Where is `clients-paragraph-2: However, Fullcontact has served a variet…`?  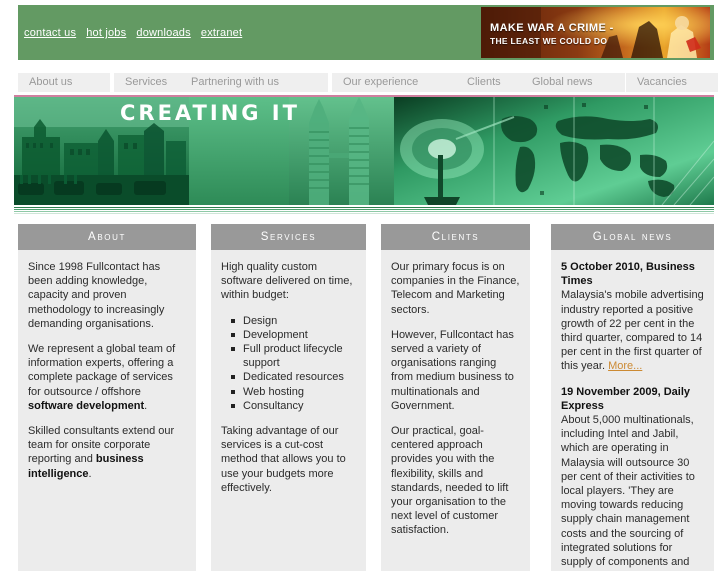
clients-paragraph-2: However, Fullcontact has served a variet… is located at coordinates (452, 370).